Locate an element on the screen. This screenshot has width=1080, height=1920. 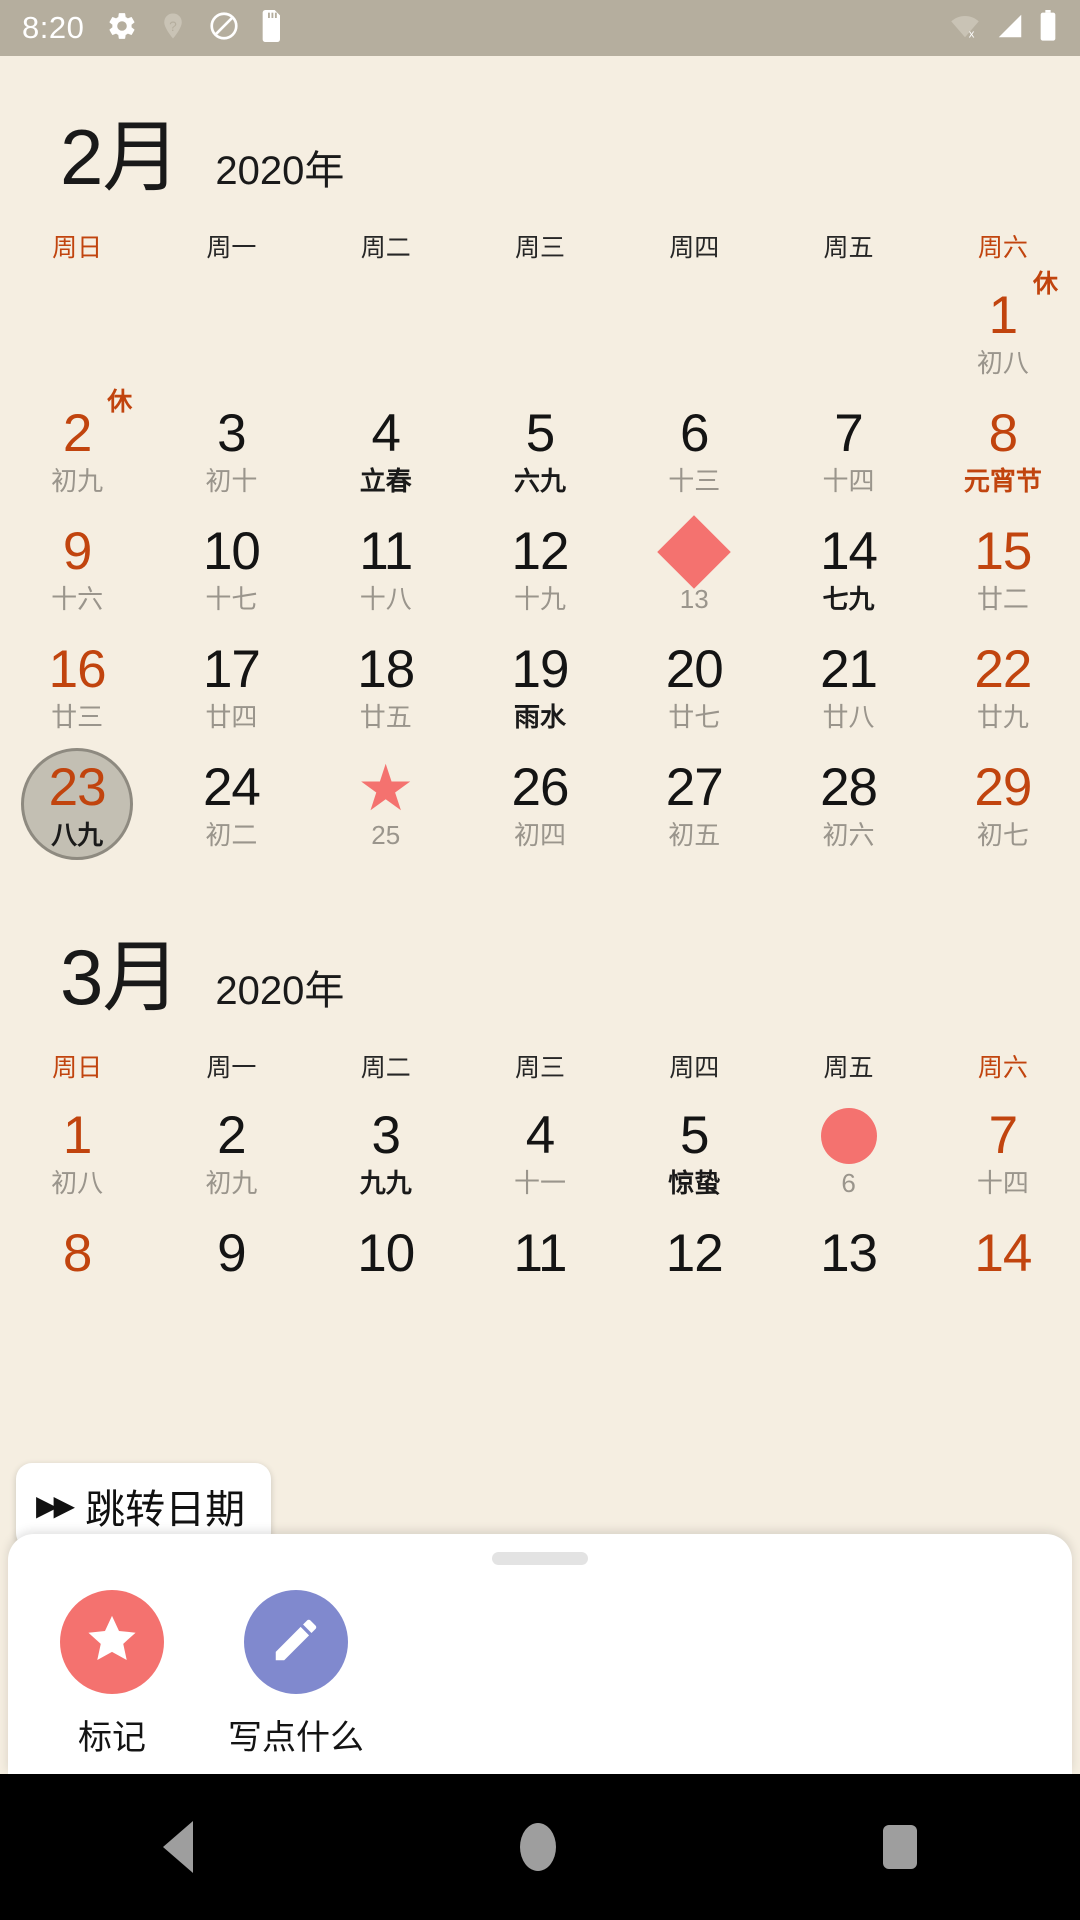
calendar-day-cell: 23 八九 is located at coordinates (77, 810).